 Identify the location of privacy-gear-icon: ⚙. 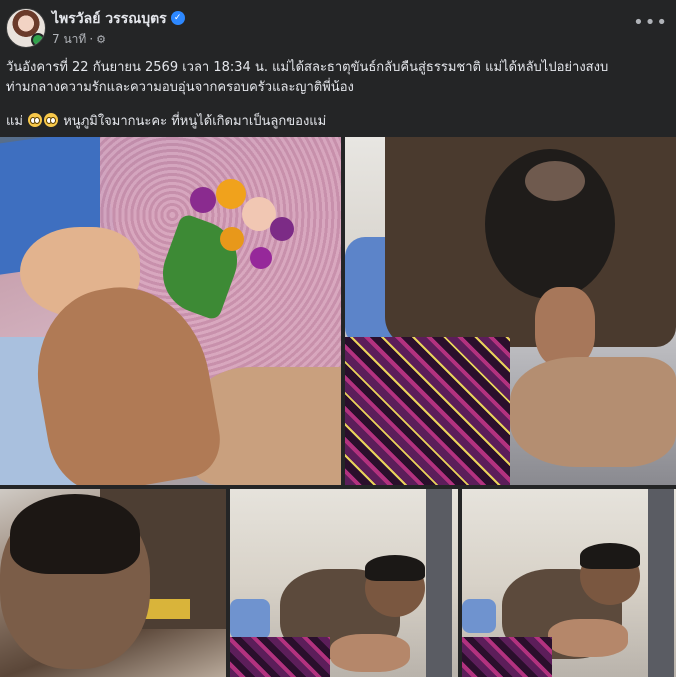
(101, 39).